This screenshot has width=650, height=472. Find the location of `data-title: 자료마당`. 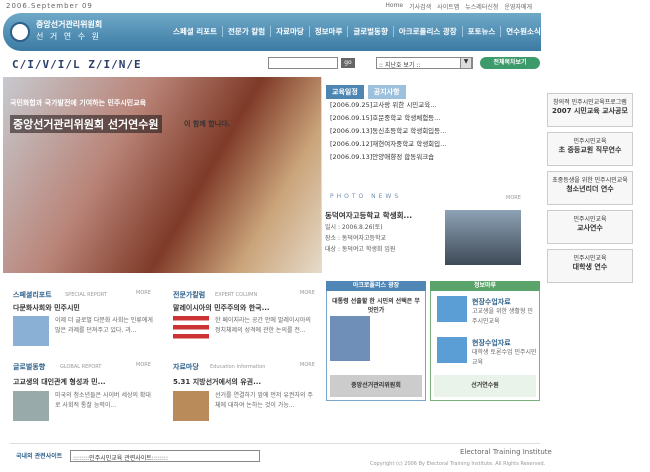

data-title: 자료마당 is located at coordinates (186, 367).